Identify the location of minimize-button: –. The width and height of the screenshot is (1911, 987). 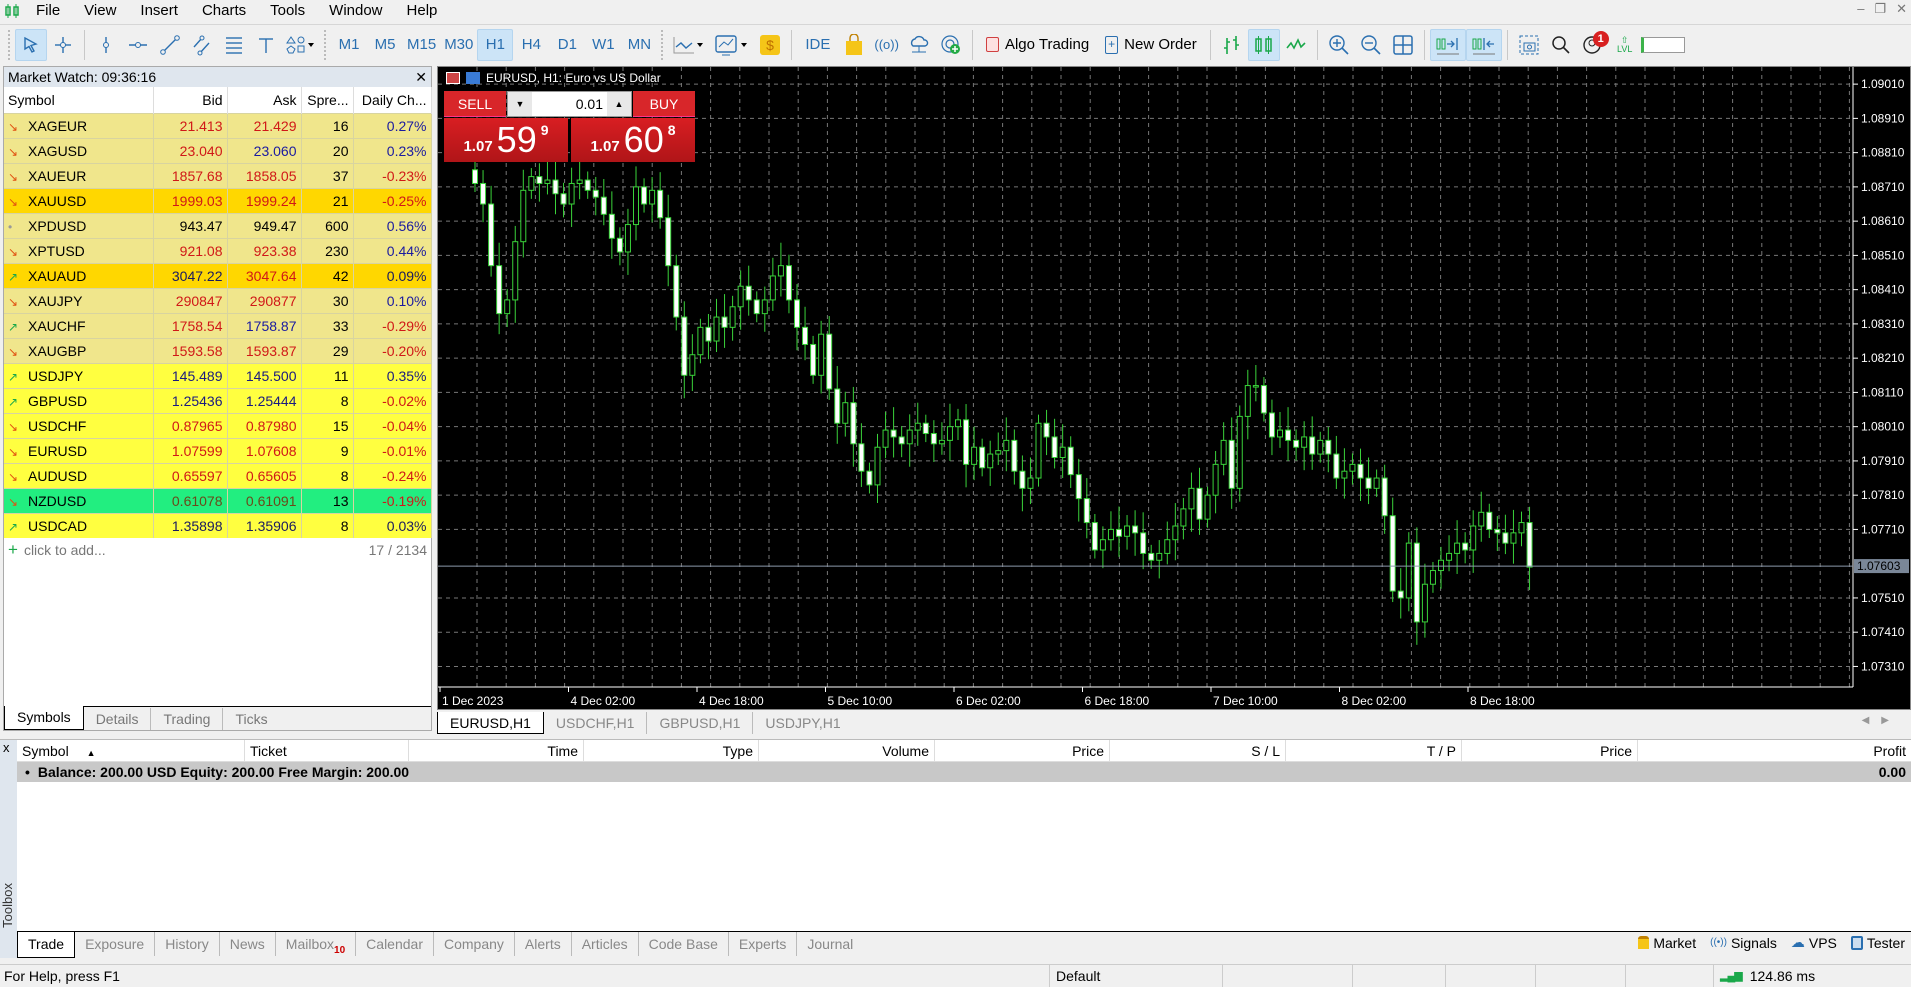
(1860, 9).